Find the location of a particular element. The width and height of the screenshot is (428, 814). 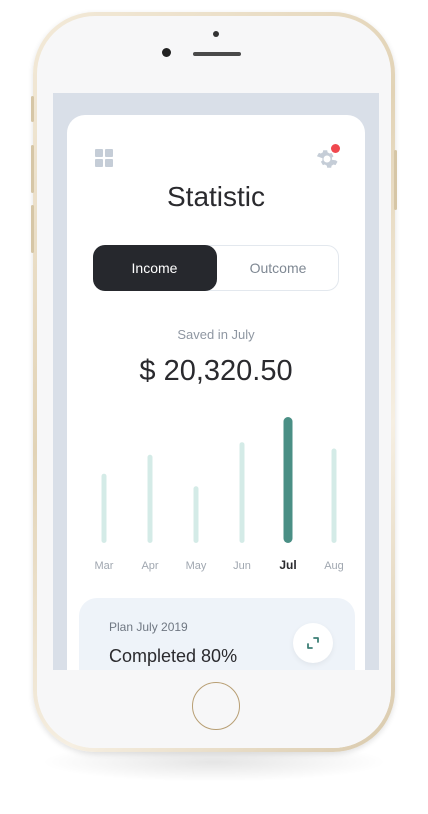

notification-dot is located at coordinates (335, 148).